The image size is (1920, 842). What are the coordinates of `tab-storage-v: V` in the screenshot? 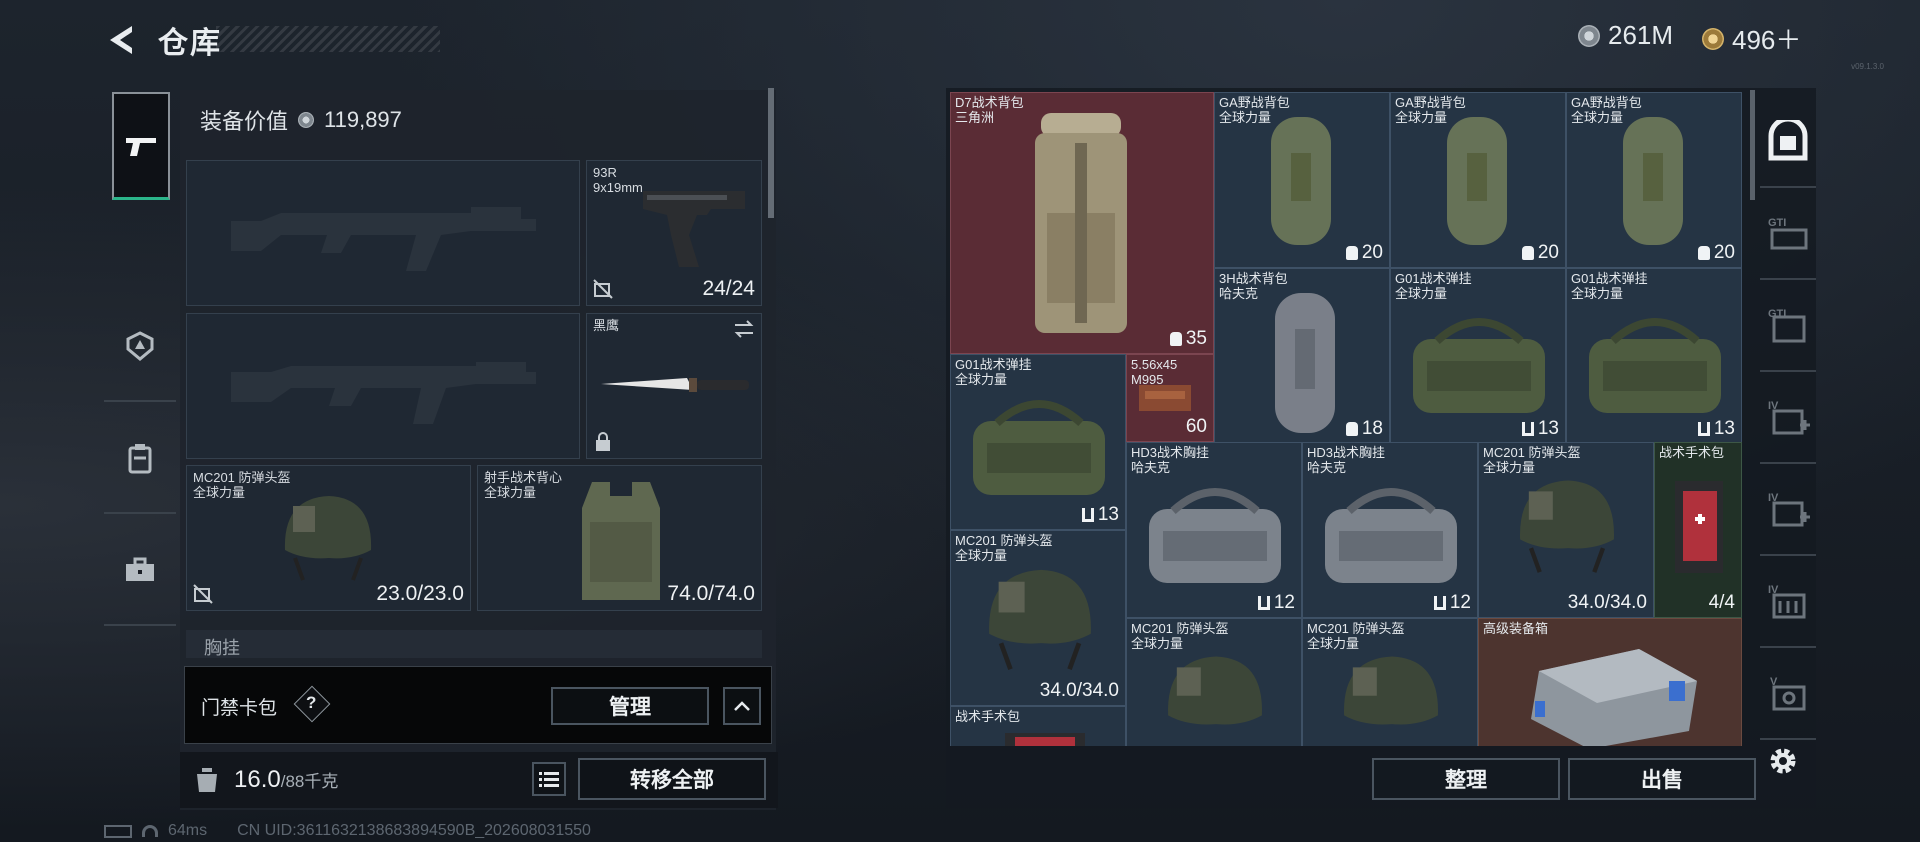 It's located at (1788, 694).